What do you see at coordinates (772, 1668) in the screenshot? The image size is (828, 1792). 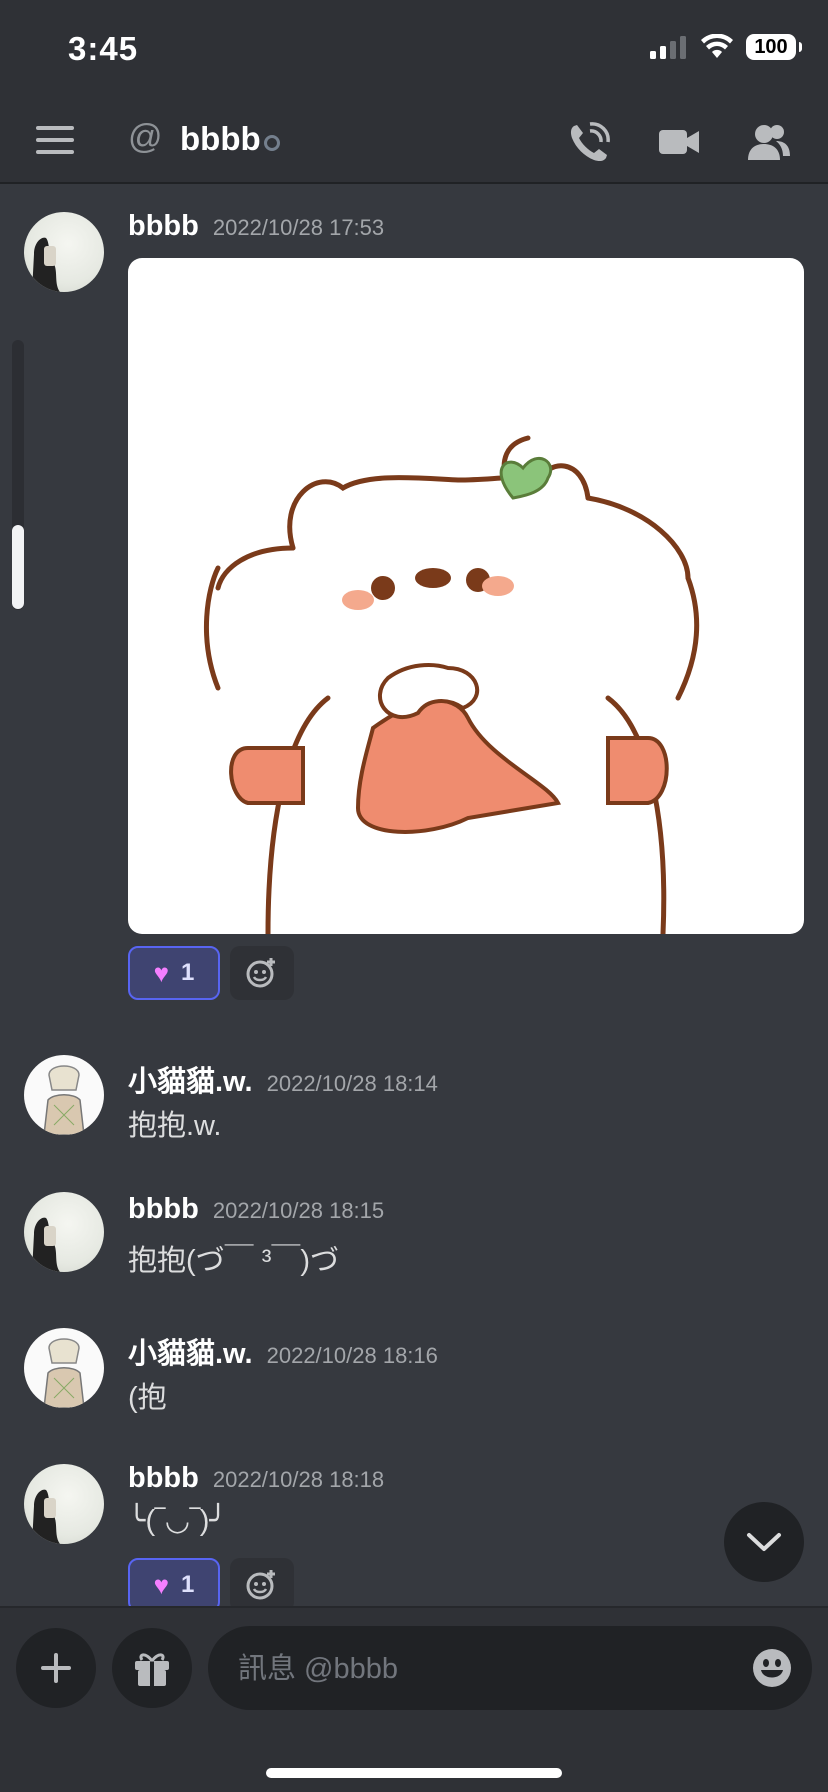 I see `emoji-icon` at bounding box center [772, 1668].